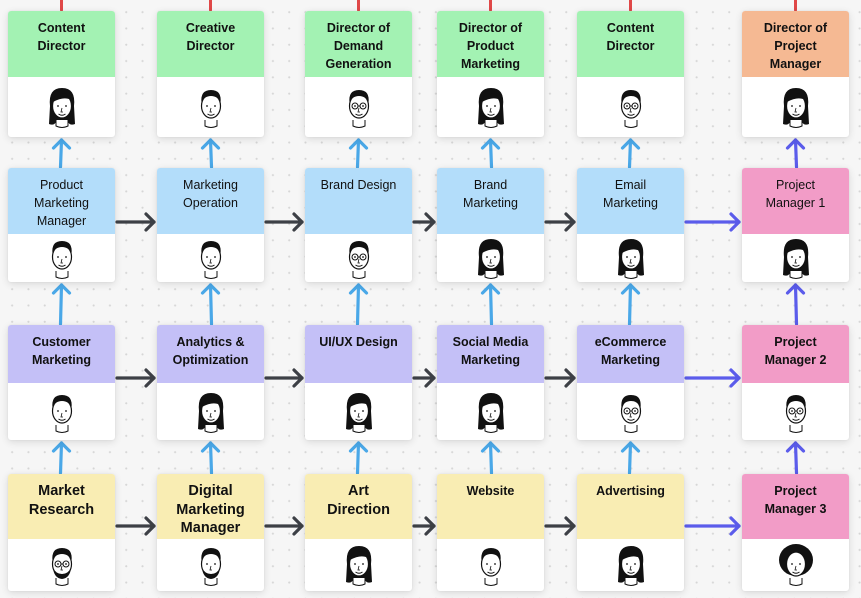 Image resolution: width=861 pixels, height=598 pixels. I want to click on woman-bangs-avatar-icon, so click(630, 259).